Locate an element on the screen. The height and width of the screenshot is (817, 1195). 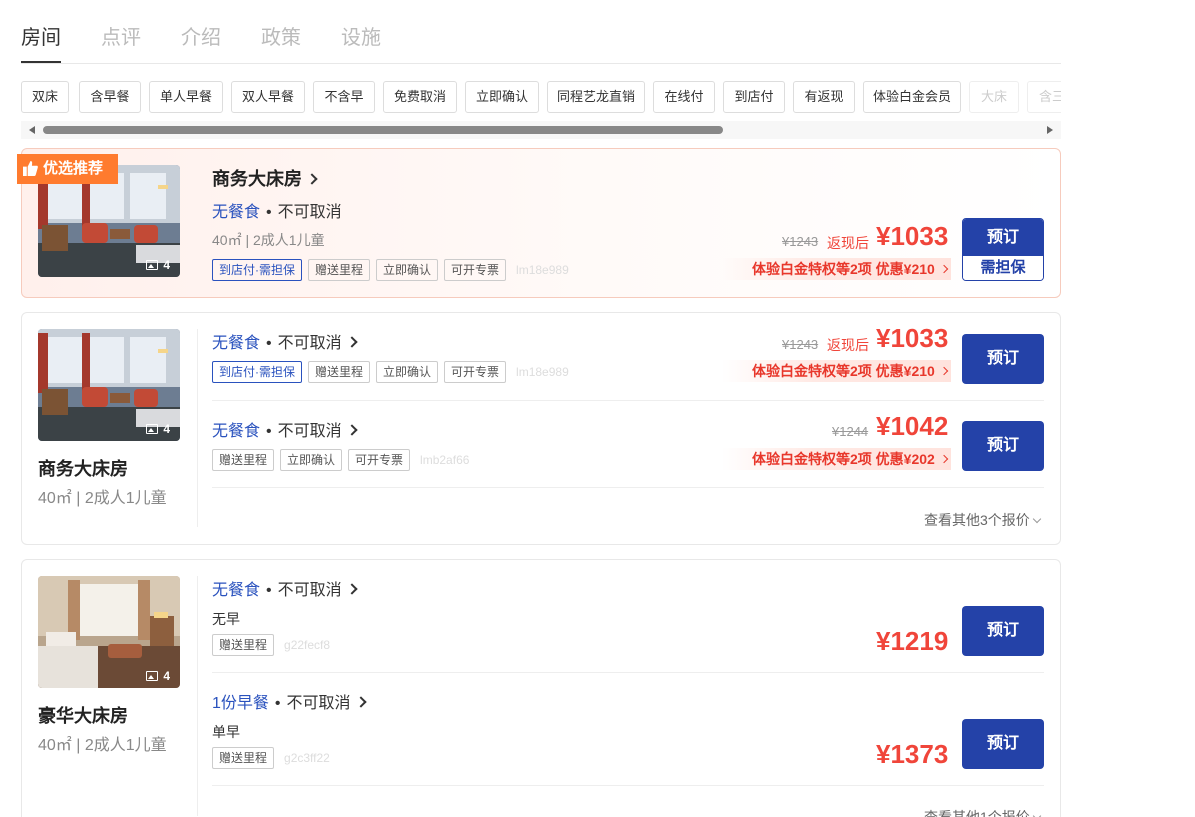
offer-code: g2c3ff22 is located at coordinates (307, 758).